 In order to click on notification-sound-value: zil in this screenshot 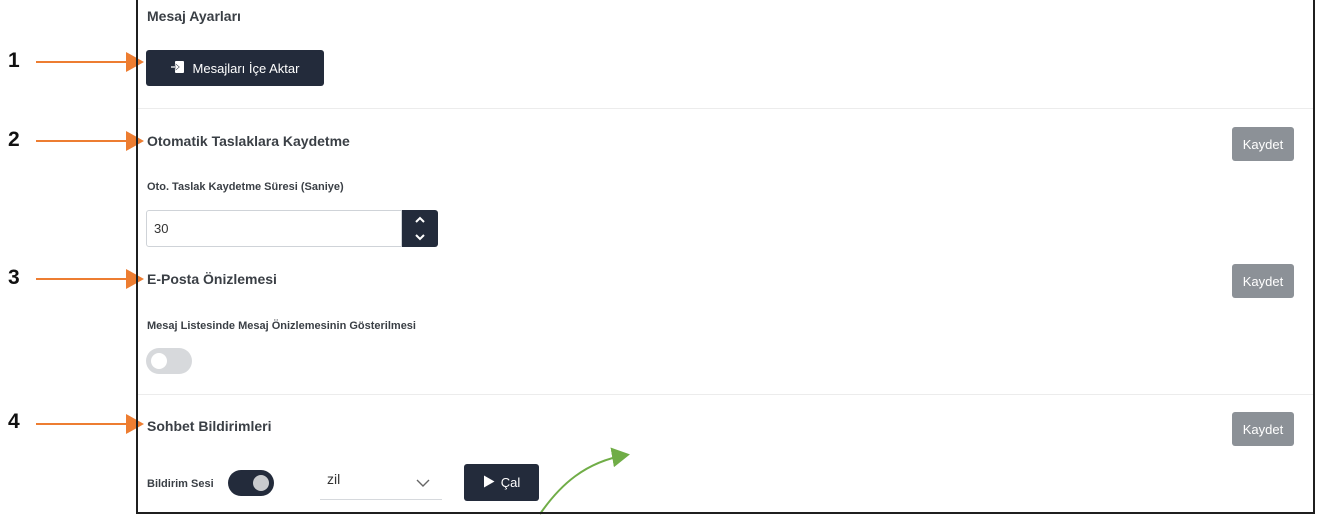, I will do `click(334, 479)`.